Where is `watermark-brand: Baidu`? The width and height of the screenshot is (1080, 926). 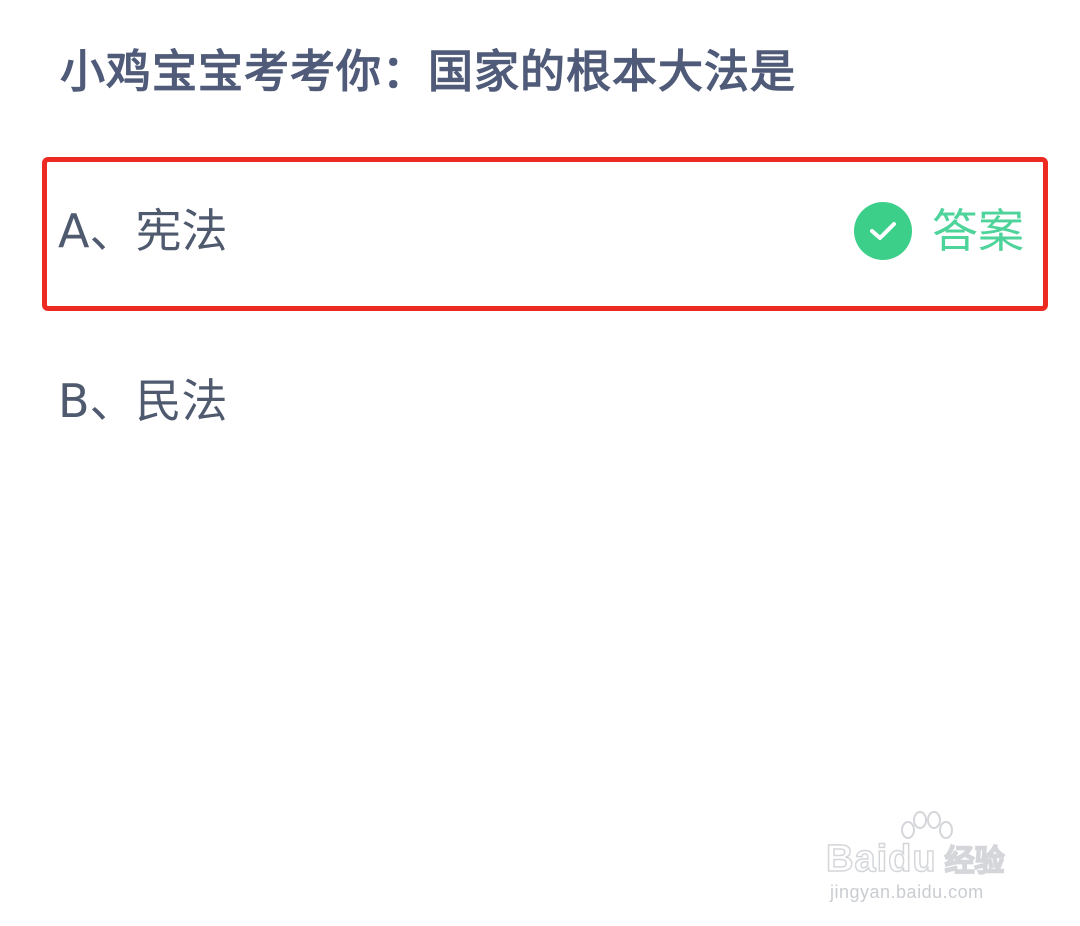 watermark-brand: Baidu is located at coordinates (881, 859).